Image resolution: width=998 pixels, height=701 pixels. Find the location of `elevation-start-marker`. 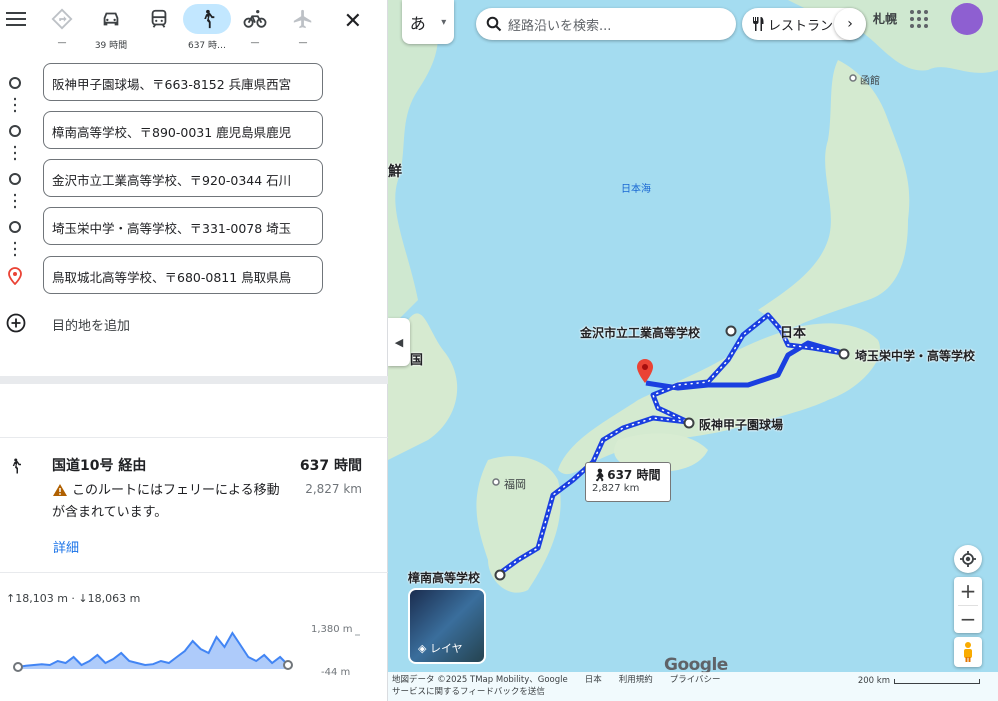

elevation-start-marker is located at coordinates (18, 667).